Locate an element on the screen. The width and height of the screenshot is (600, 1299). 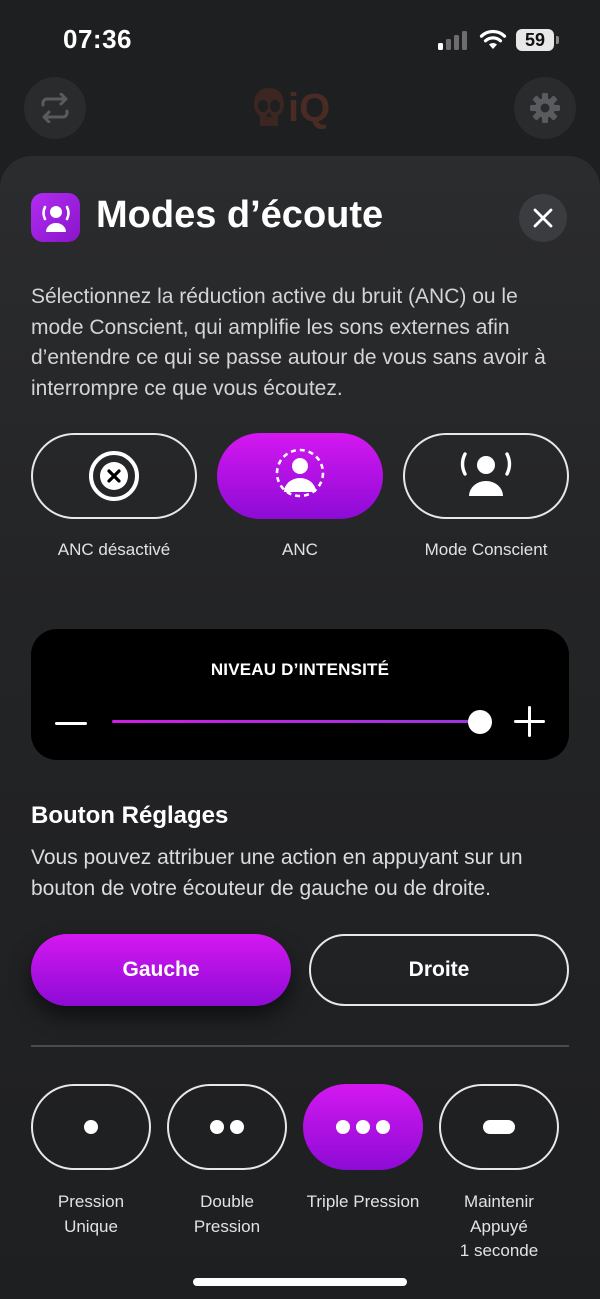
close-button is located at coordinates (543, 218).